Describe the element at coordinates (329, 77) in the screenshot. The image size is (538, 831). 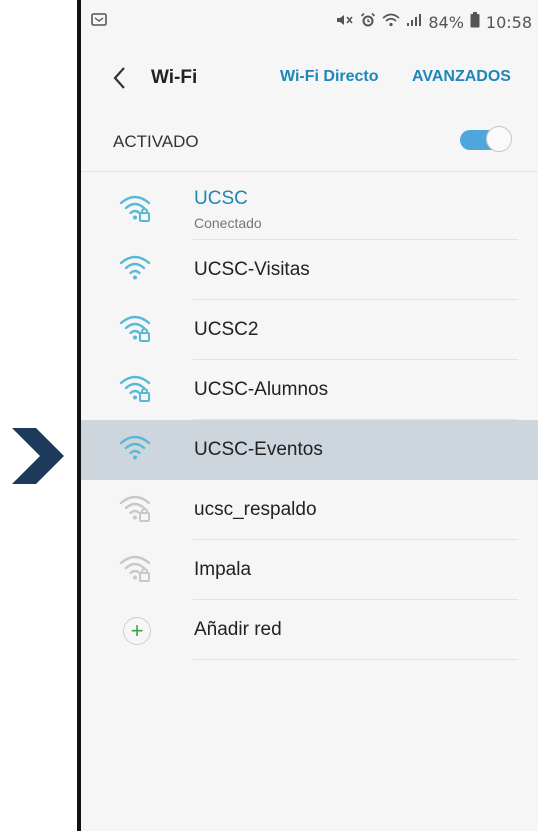
I see `wifi-direct-link: Wi-Fi Directo` at that location.